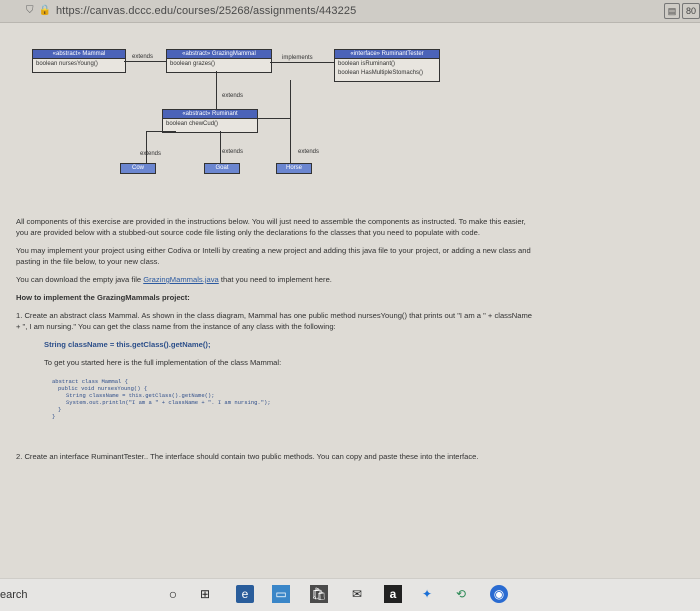  I want to click on uml-mammal-field: boolean nursesYoung(), so click(67, 64).